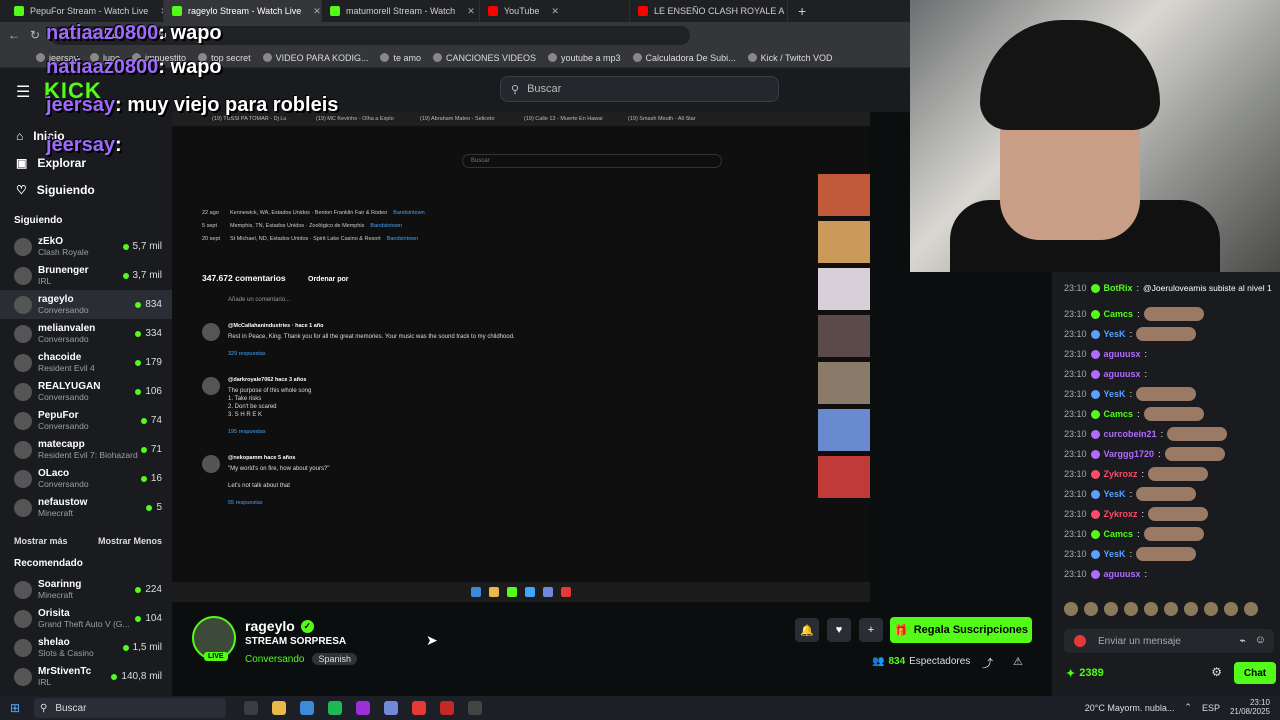 The height and width of the screenshot is (720, 1280). I want to click on sidebar-channel: Soarinng Minecraft 224, so click(86, 589).